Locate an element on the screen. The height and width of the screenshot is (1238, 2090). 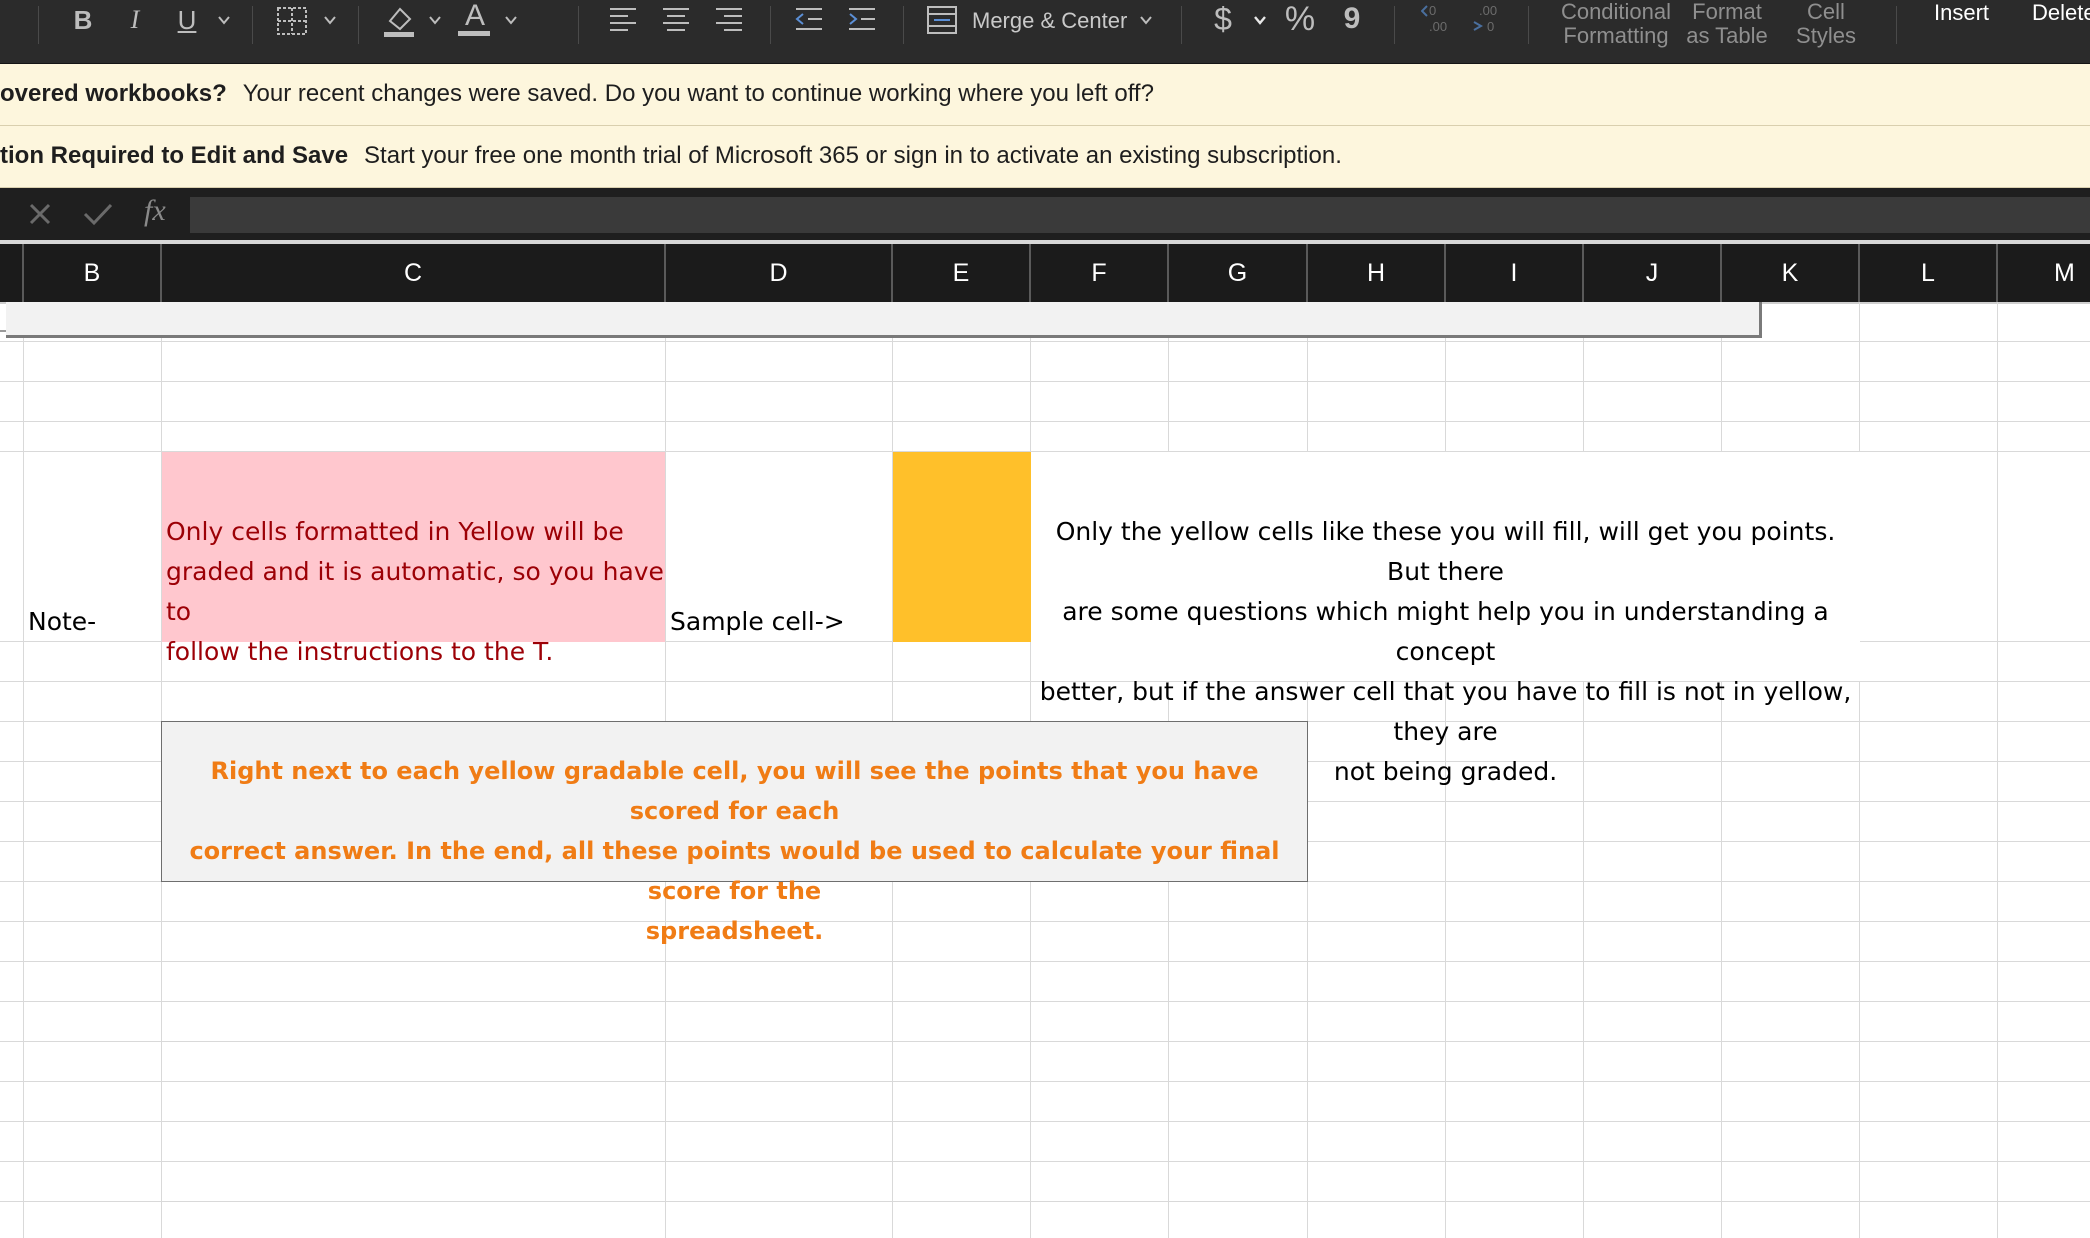
decrease-indent-icon is located at coordinates (809, 19).